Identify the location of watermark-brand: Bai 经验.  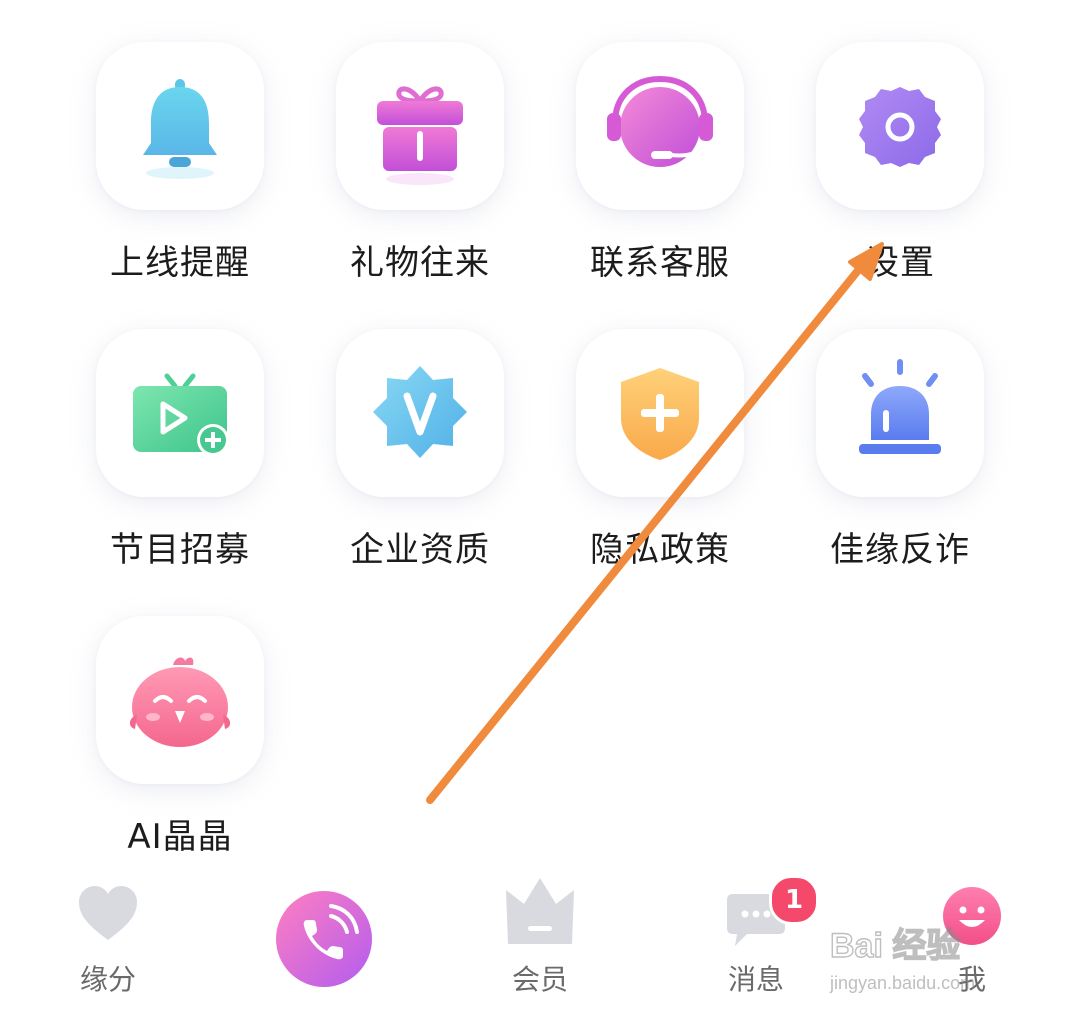
(895, 945).